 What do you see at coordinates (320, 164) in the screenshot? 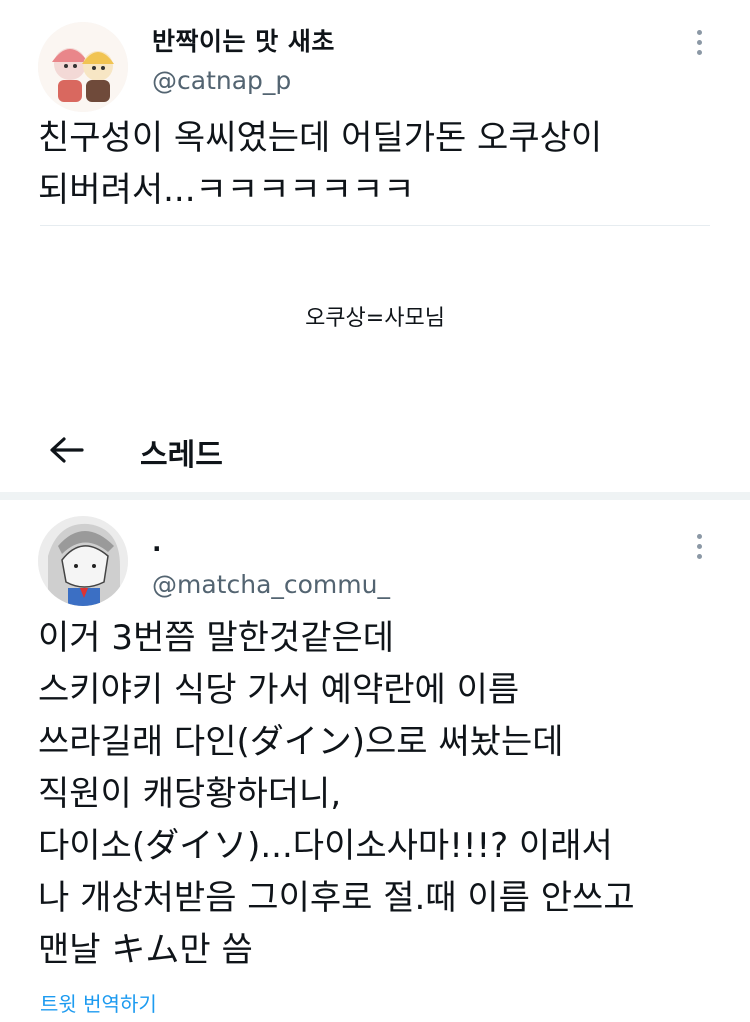
I see `tweet-text: 친구성이 옥씨였는데 어딜가돈 오쿠상이 되버려서...ㅋㅋㅋㅋㅋㅋㅋ` at bounding box center [320, 164].